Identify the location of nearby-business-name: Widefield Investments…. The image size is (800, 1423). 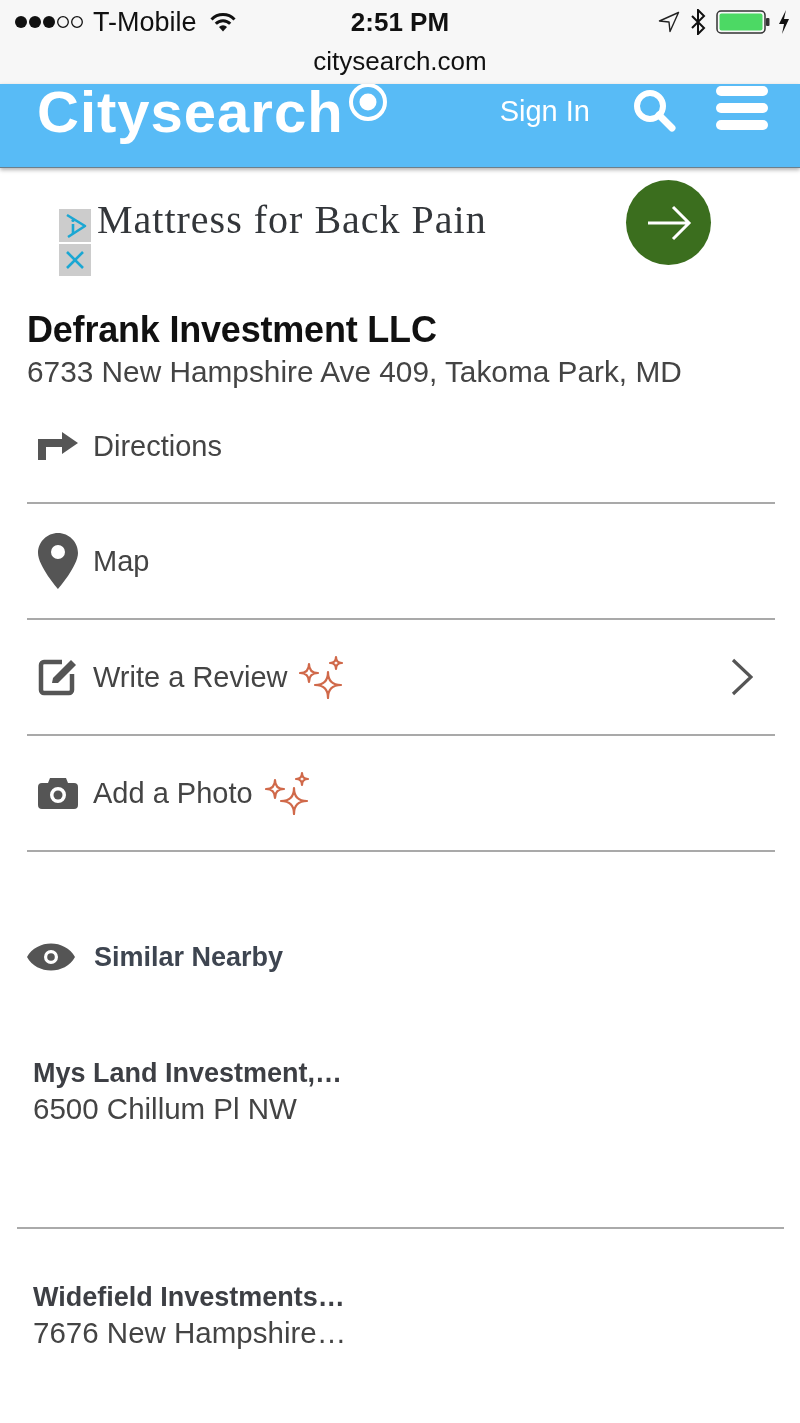
(416, 1297).